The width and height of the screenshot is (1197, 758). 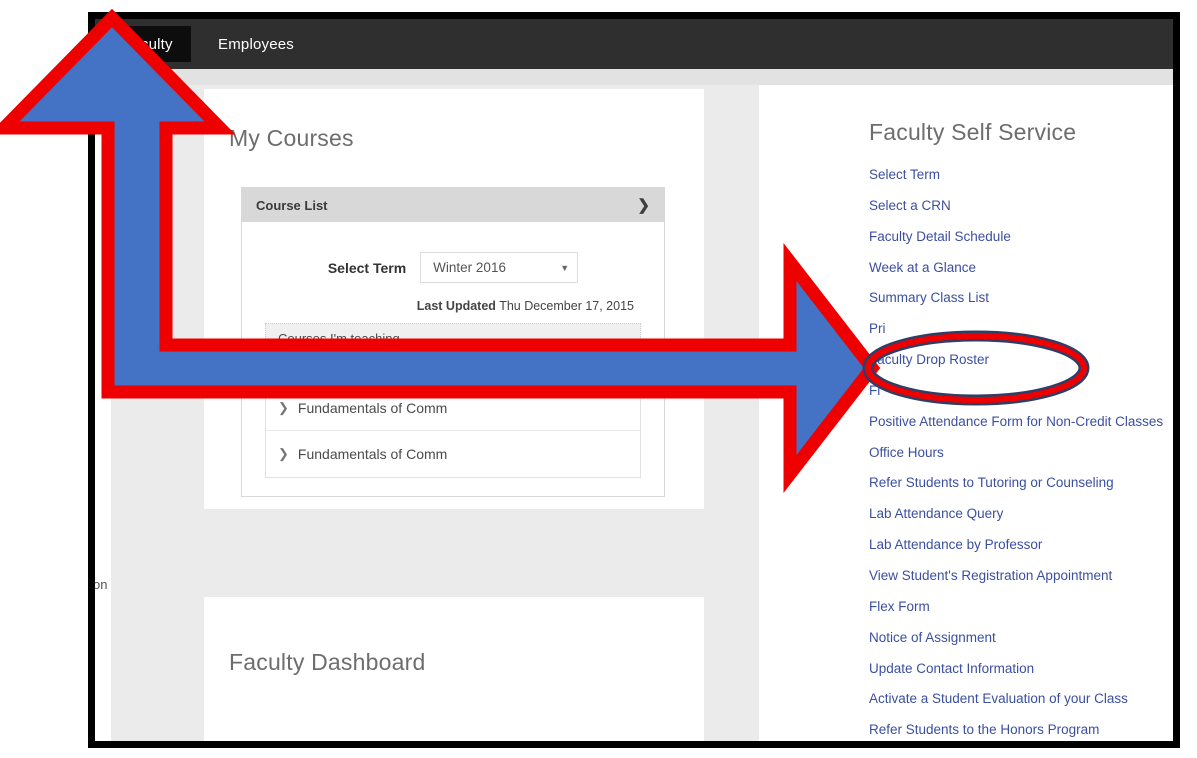 What do you see at coordinates (1021, 483) in the screenshot?
I see `sidebar-link-refer-tutoring: Refer Students to Tutoring or Counseling` at bounding box center [1021, 483].